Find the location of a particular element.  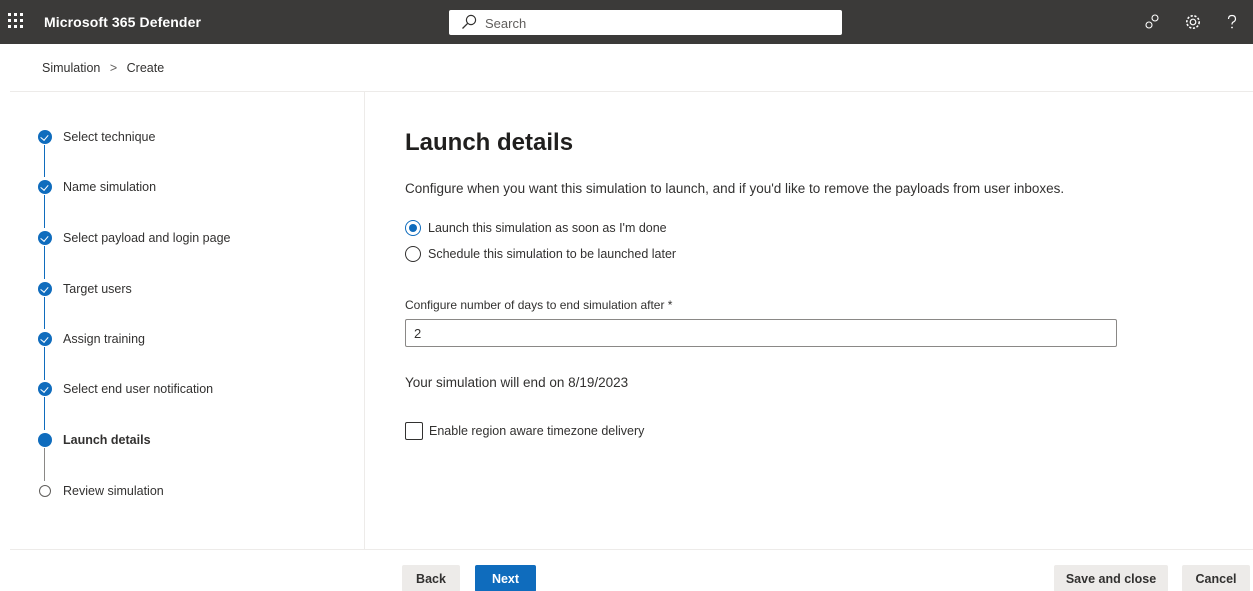

step-name-simulation: Name simulation is located at coordinates (97, 187).